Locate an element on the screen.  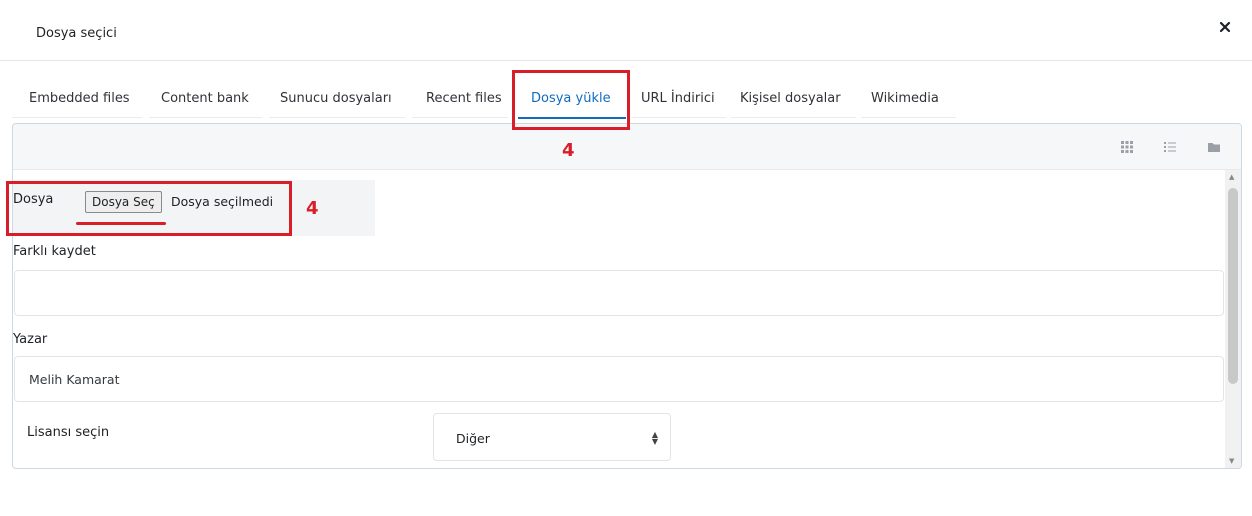
license-select: Diğer ▲ ▼ is located at coordinates (552, 437).